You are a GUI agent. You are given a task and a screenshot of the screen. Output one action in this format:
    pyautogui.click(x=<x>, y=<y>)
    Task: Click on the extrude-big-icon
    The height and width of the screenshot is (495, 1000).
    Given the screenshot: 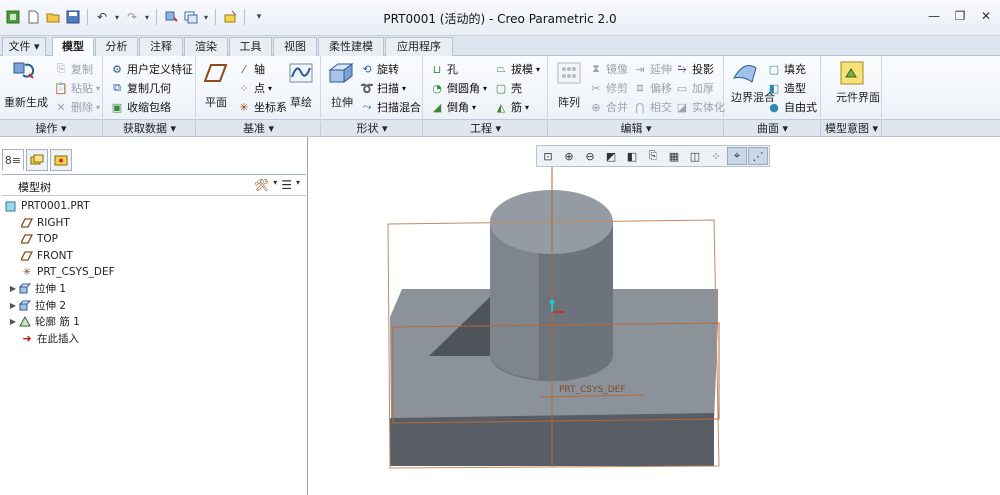 What is the action you would take?
    pyautogui.click(x=341, y=73)
    